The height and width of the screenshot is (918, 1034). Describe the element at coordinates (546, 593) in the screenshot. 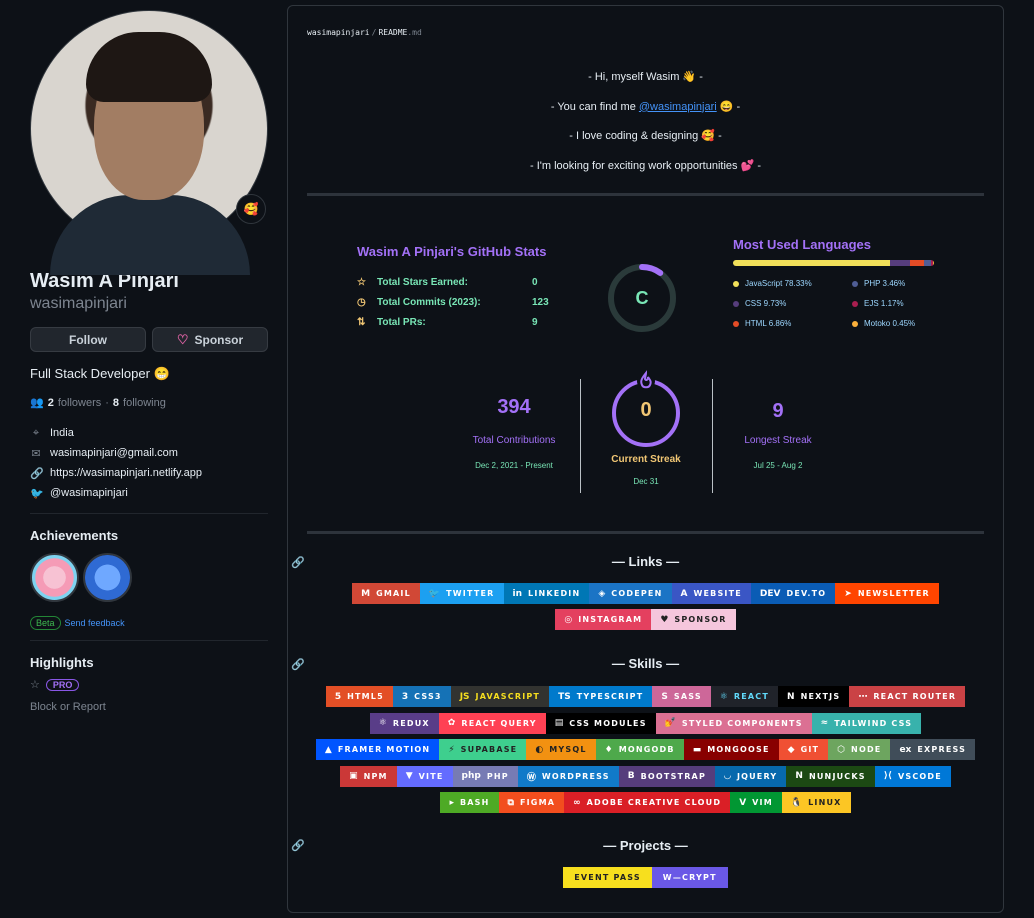

I see `shield-linkedin: in LINKEDIN` at that location.